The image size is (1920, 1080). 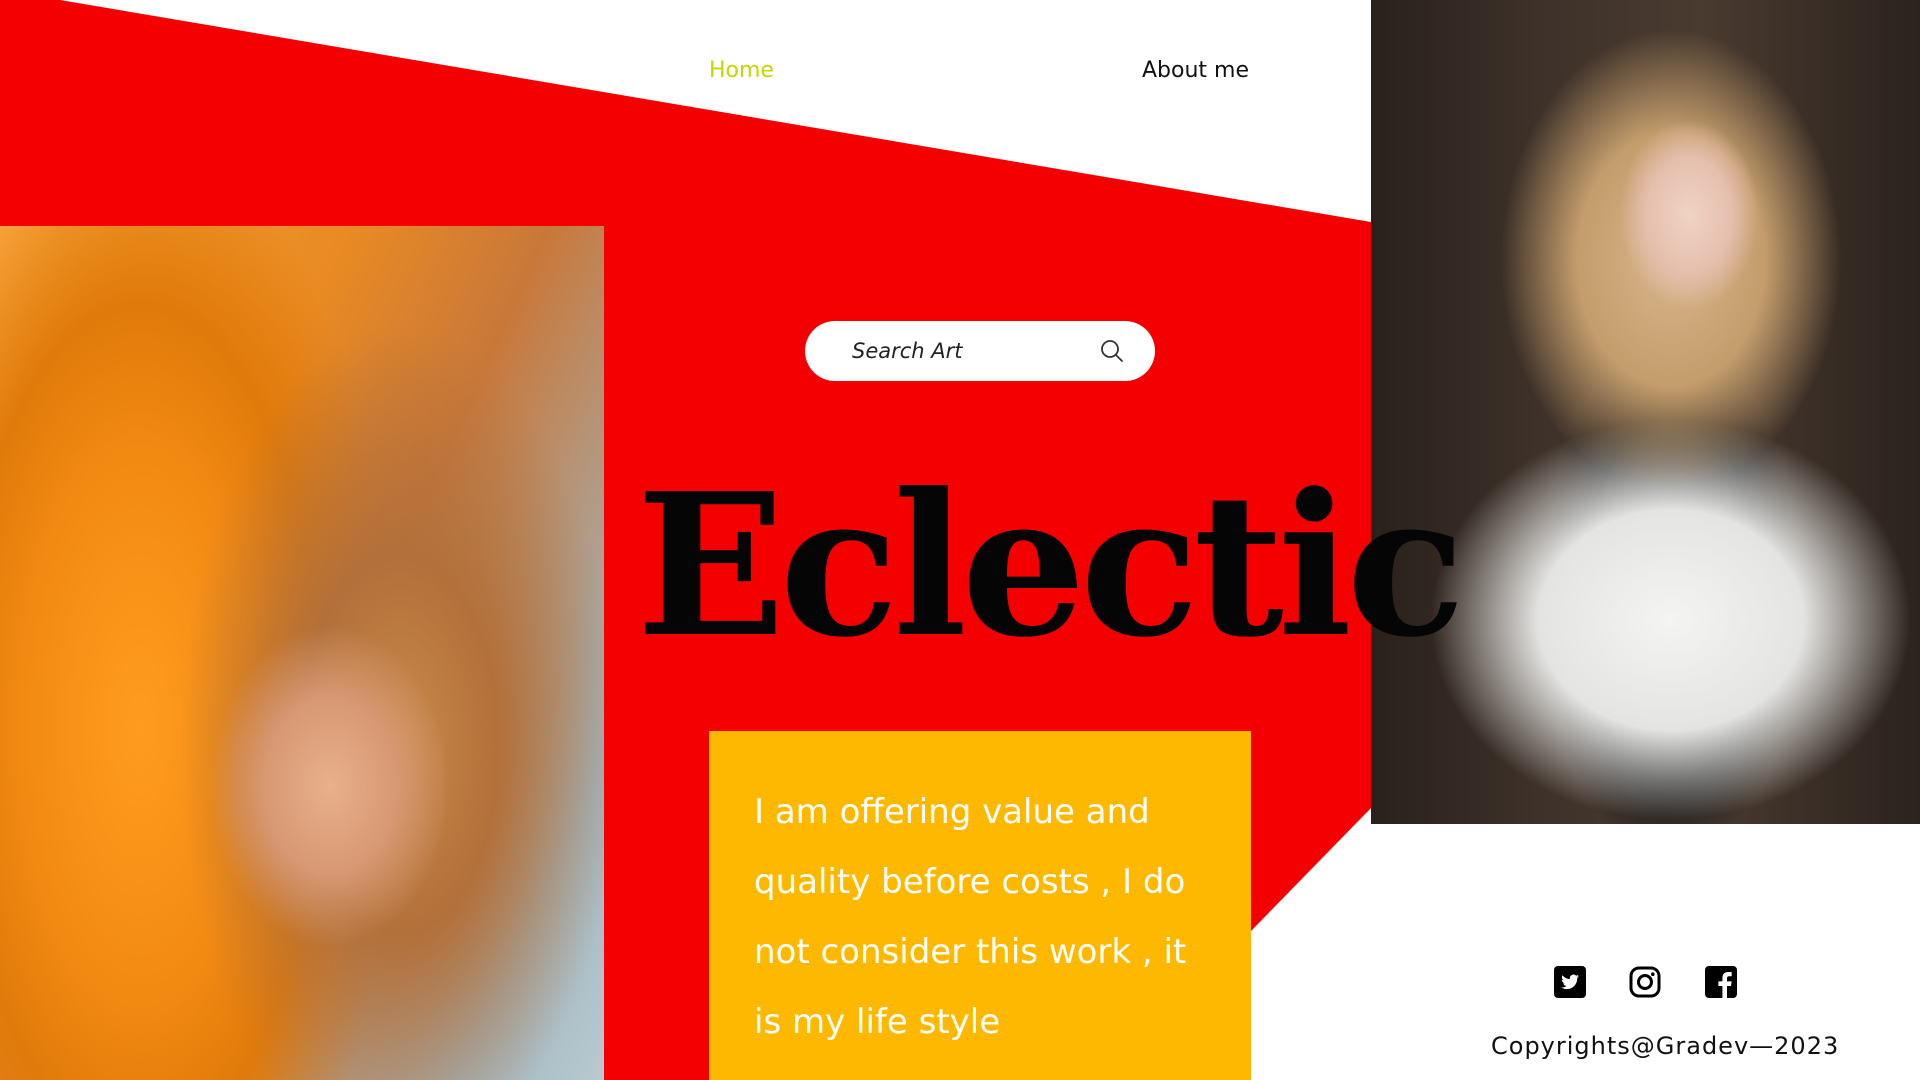 I want to click on search-bar, so click(x=980, y=351).